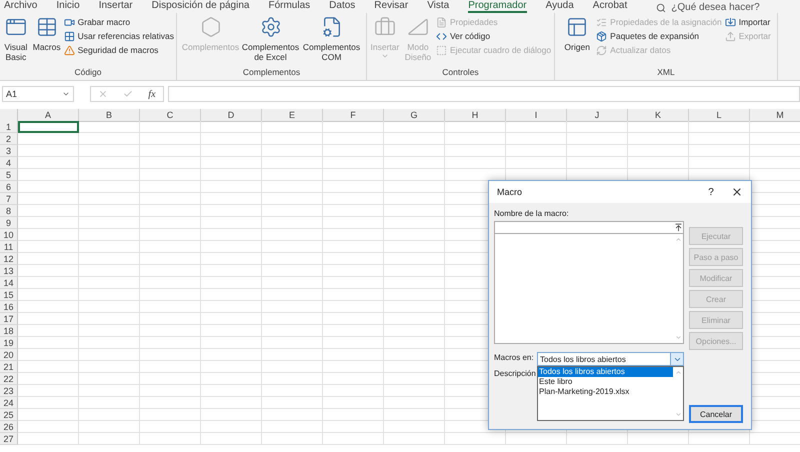 The width and height of the screenshot is (800, 452). Describe the element at coordinates (589, 227) in the screenshot. I see `macro-name-field` at that location.